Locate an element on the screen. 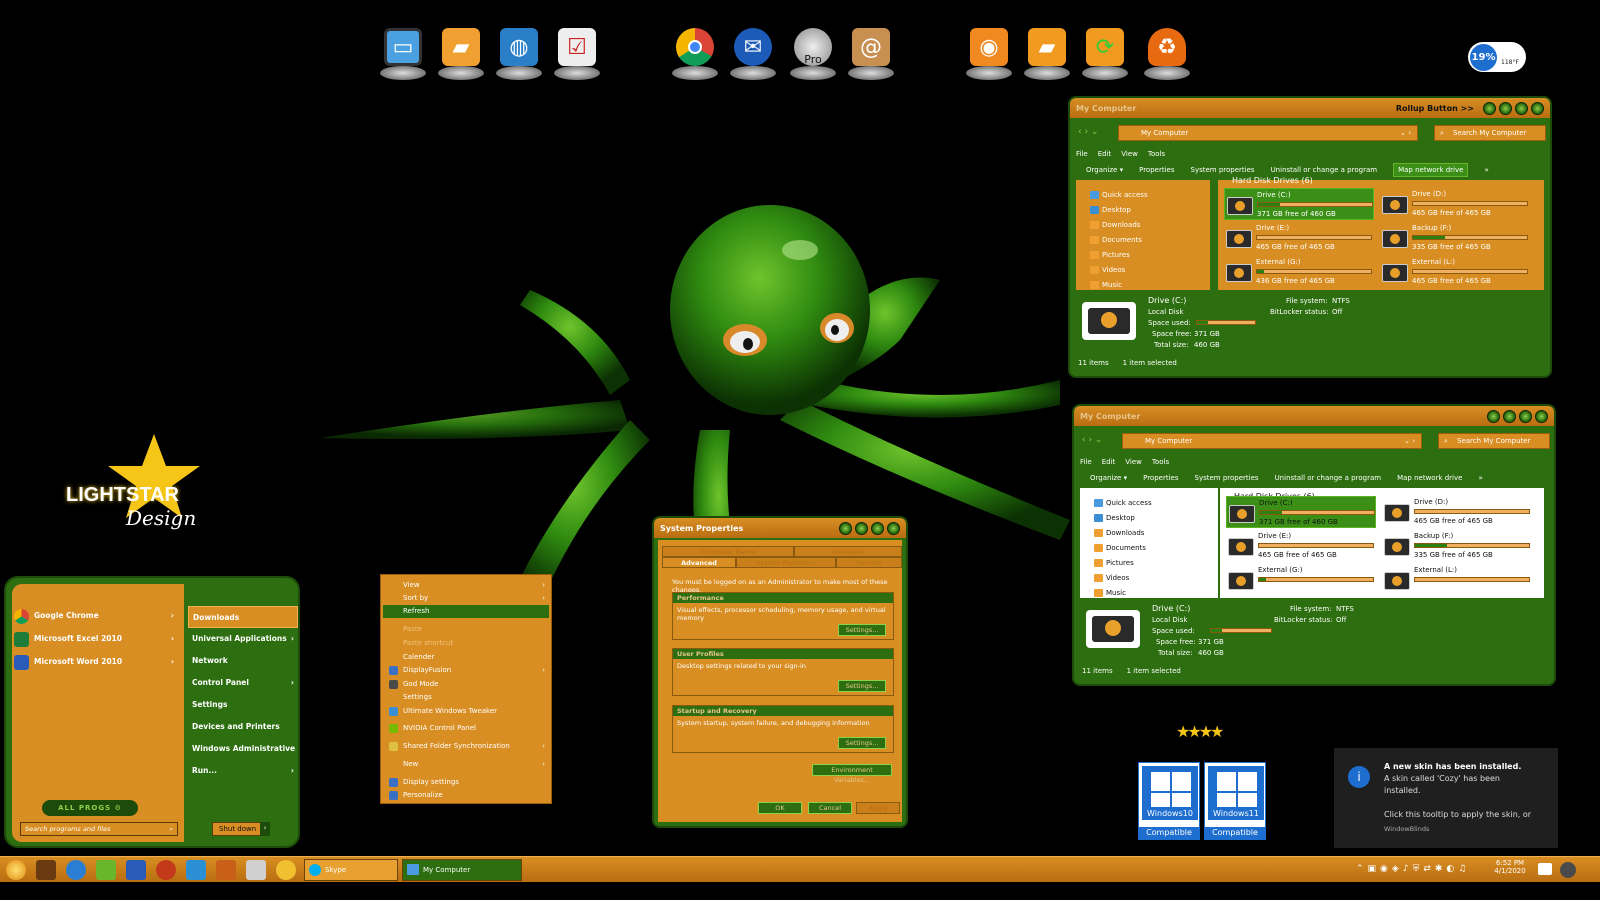  mountain-icon is located at coordinates (106, 870).